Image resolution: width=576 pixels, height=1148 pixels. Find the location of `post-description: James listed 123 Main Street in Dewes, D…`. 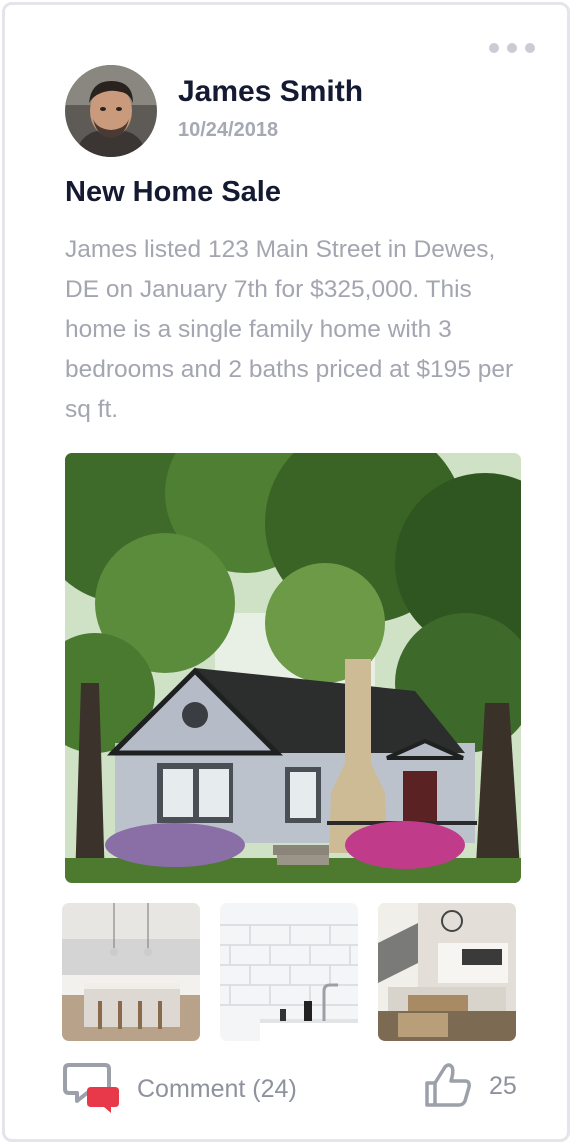

post-description: James listed 123 Main Street in Dewes, D… is located at coordinates (289, 329).